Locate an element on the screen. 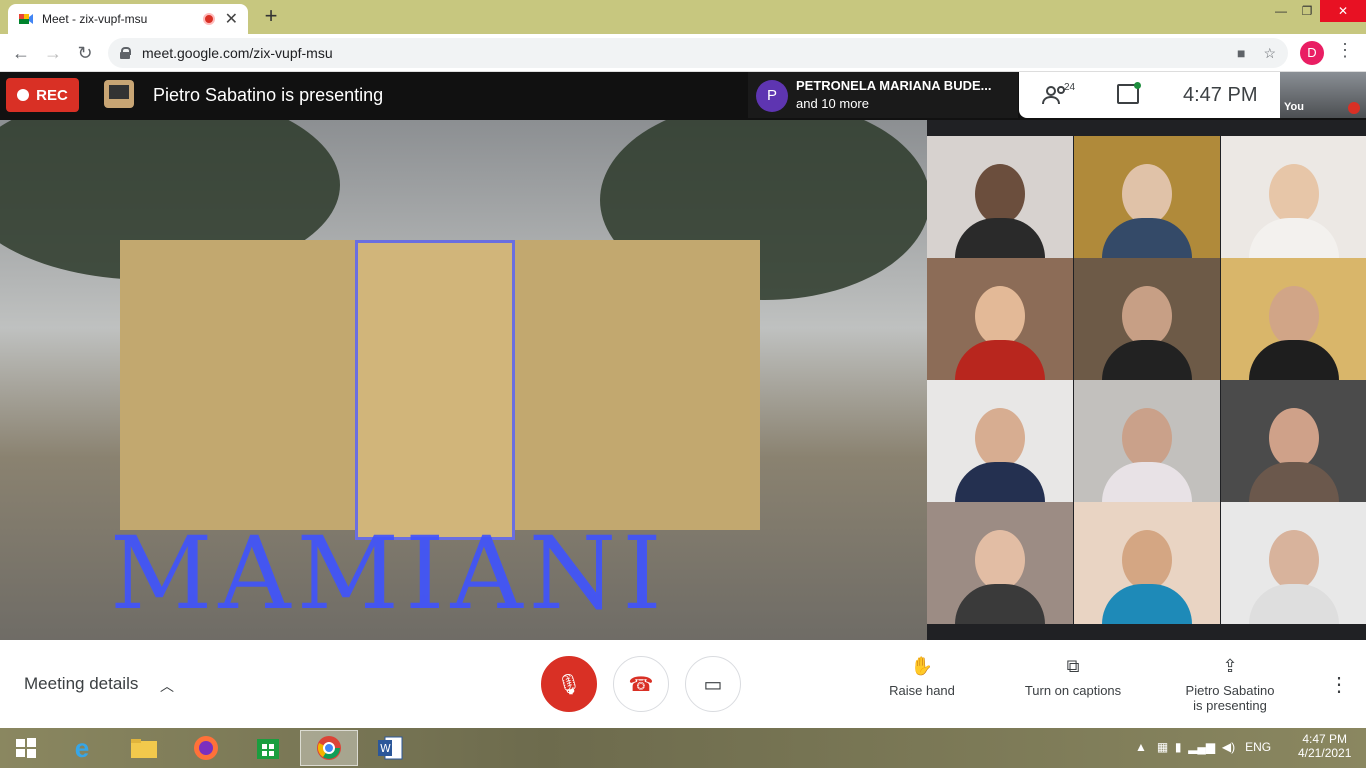  presenting-line1: Pietro Sabatino is located at coordinates (1230, 690).